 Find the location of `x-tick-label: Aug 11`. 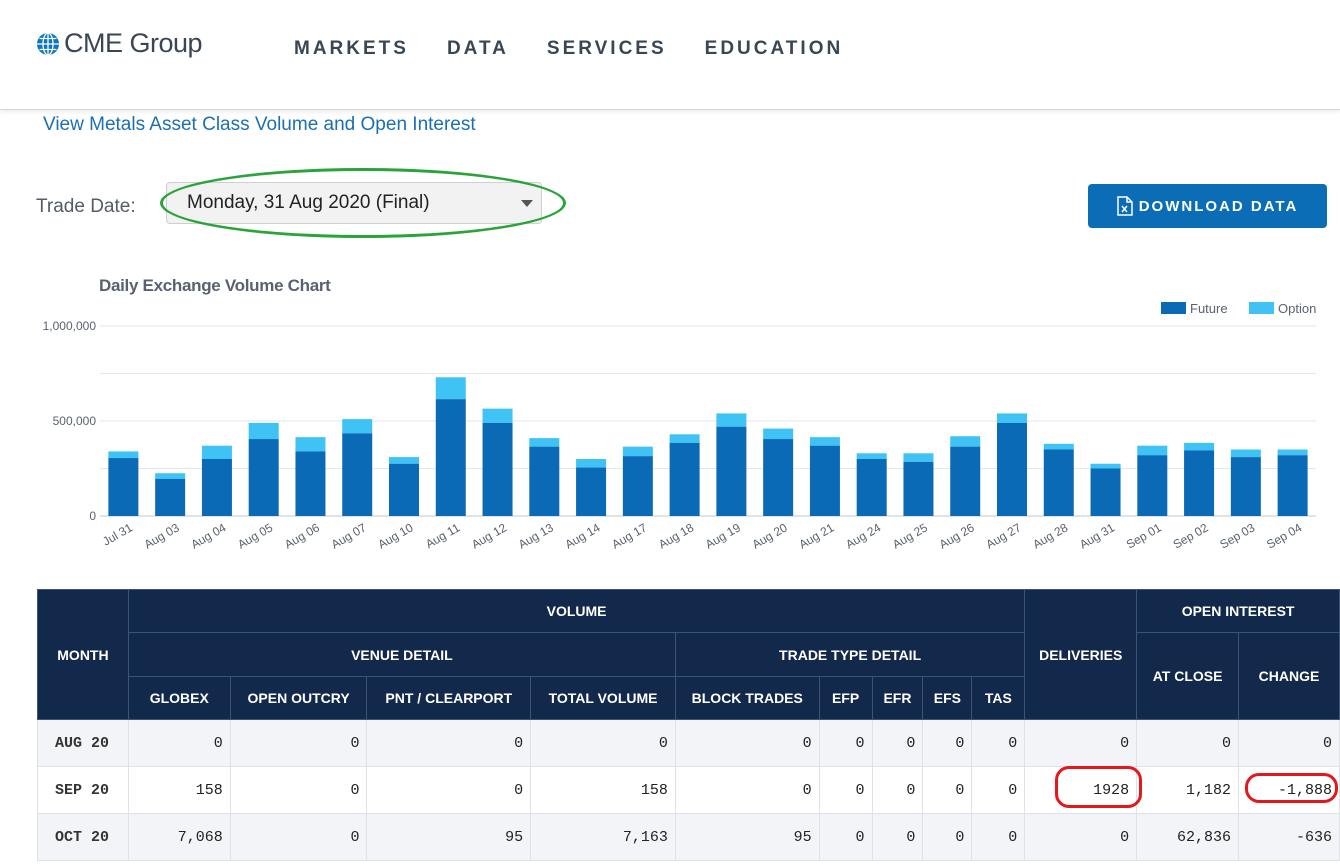

x-tick-label: Aug 11 is located at coordinates (442, 535).